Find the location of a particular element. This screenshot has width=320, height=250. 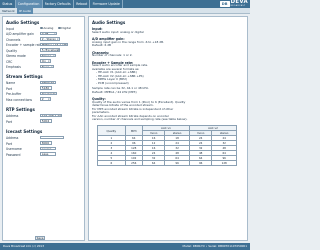

help-gain-default: Default: 6 dB is located at coordinates (102, 45).